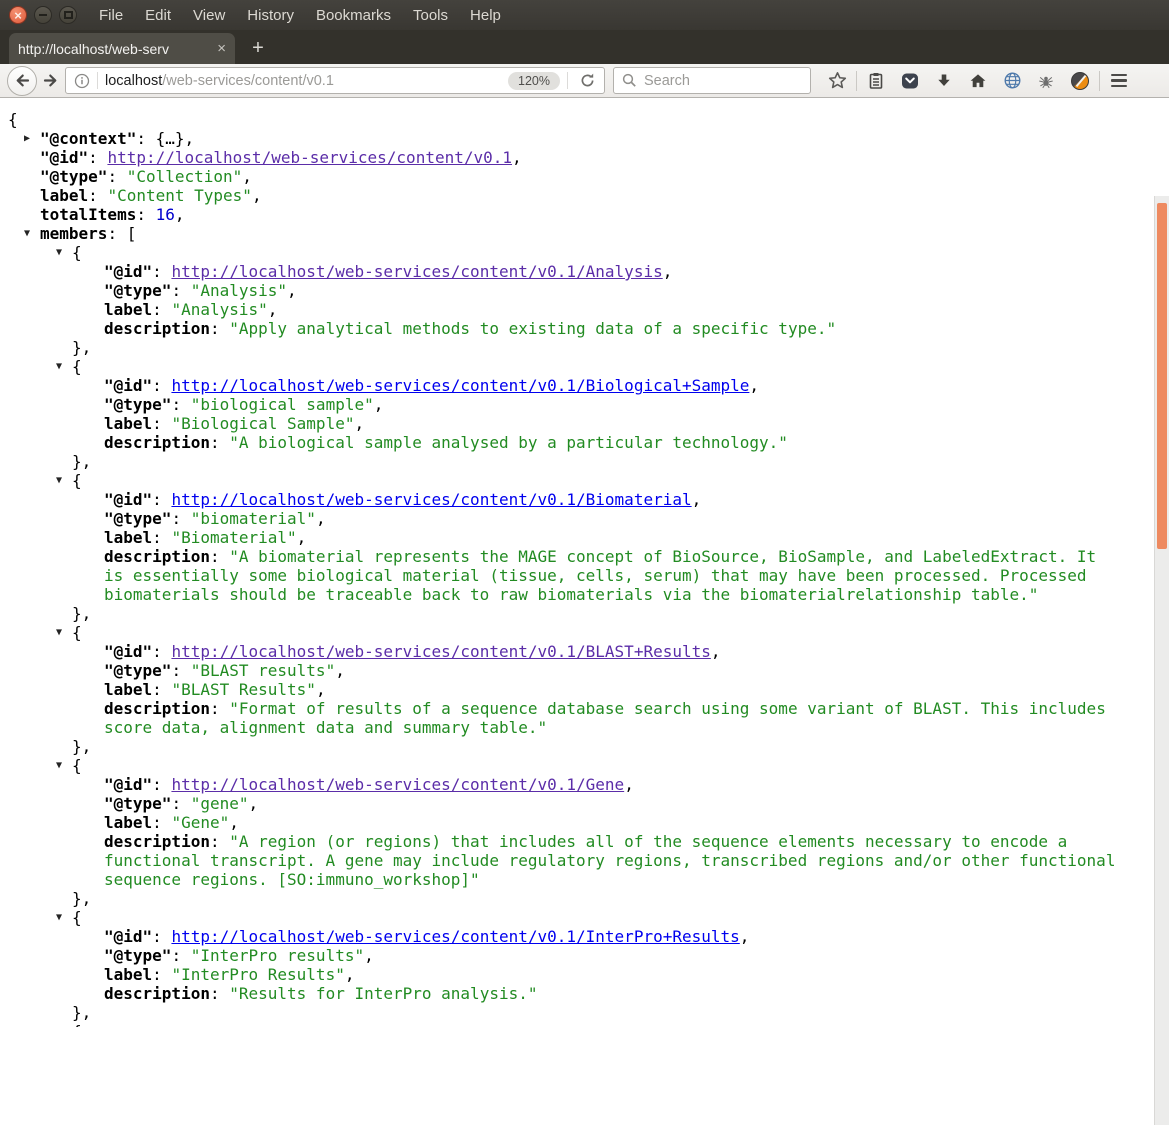  What do you see at coordinates (534, 80) in the screenshot?
I see `zoom-indicator: 120%` at bounding box center [534, 80].